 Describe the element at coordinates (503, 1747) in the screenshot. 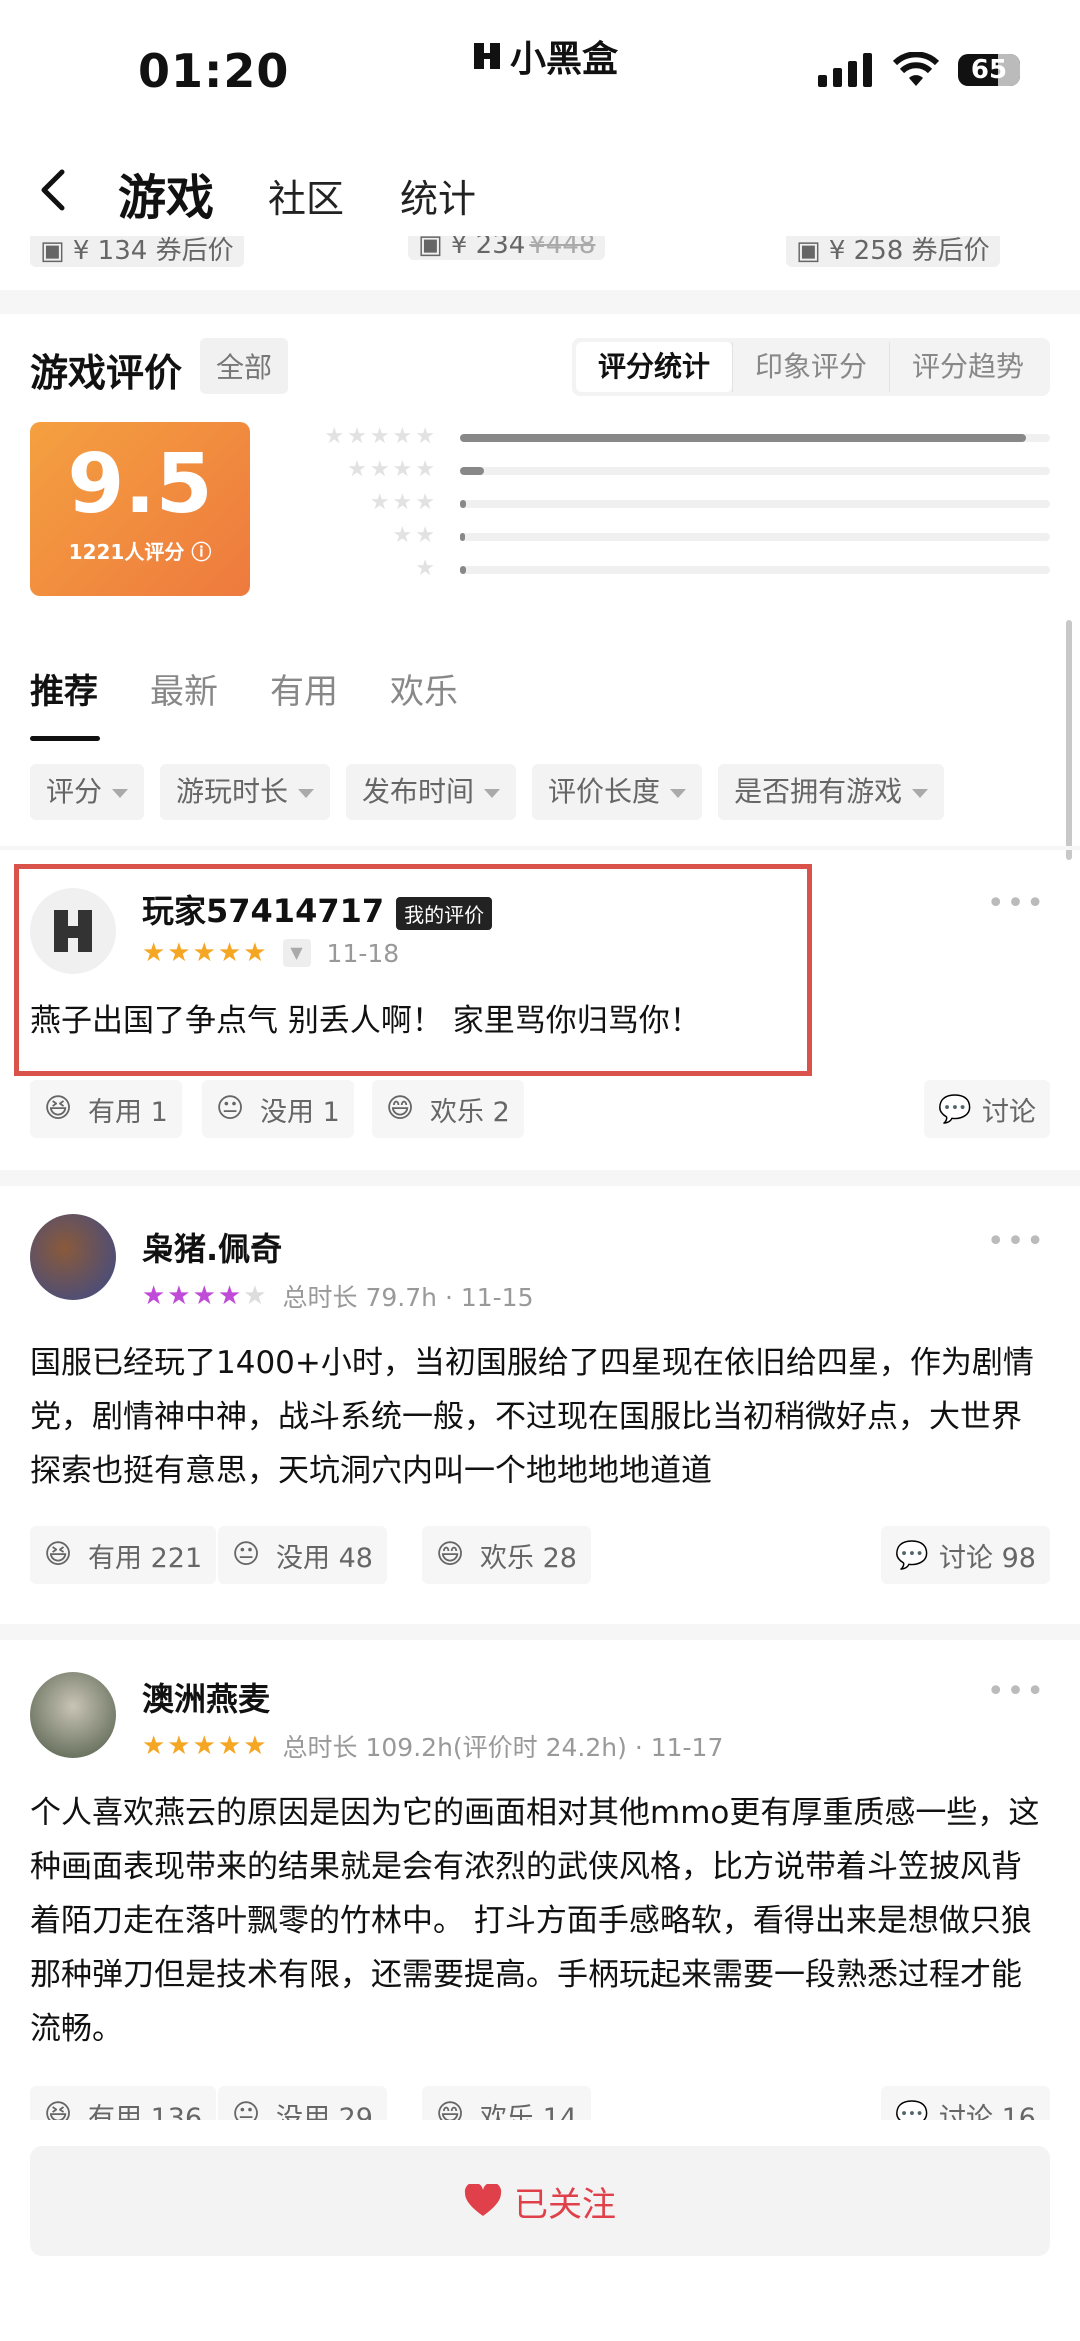

I see `review-meta: 总时长 109.2h(评价时 24.2h) · 11-17` at that location.